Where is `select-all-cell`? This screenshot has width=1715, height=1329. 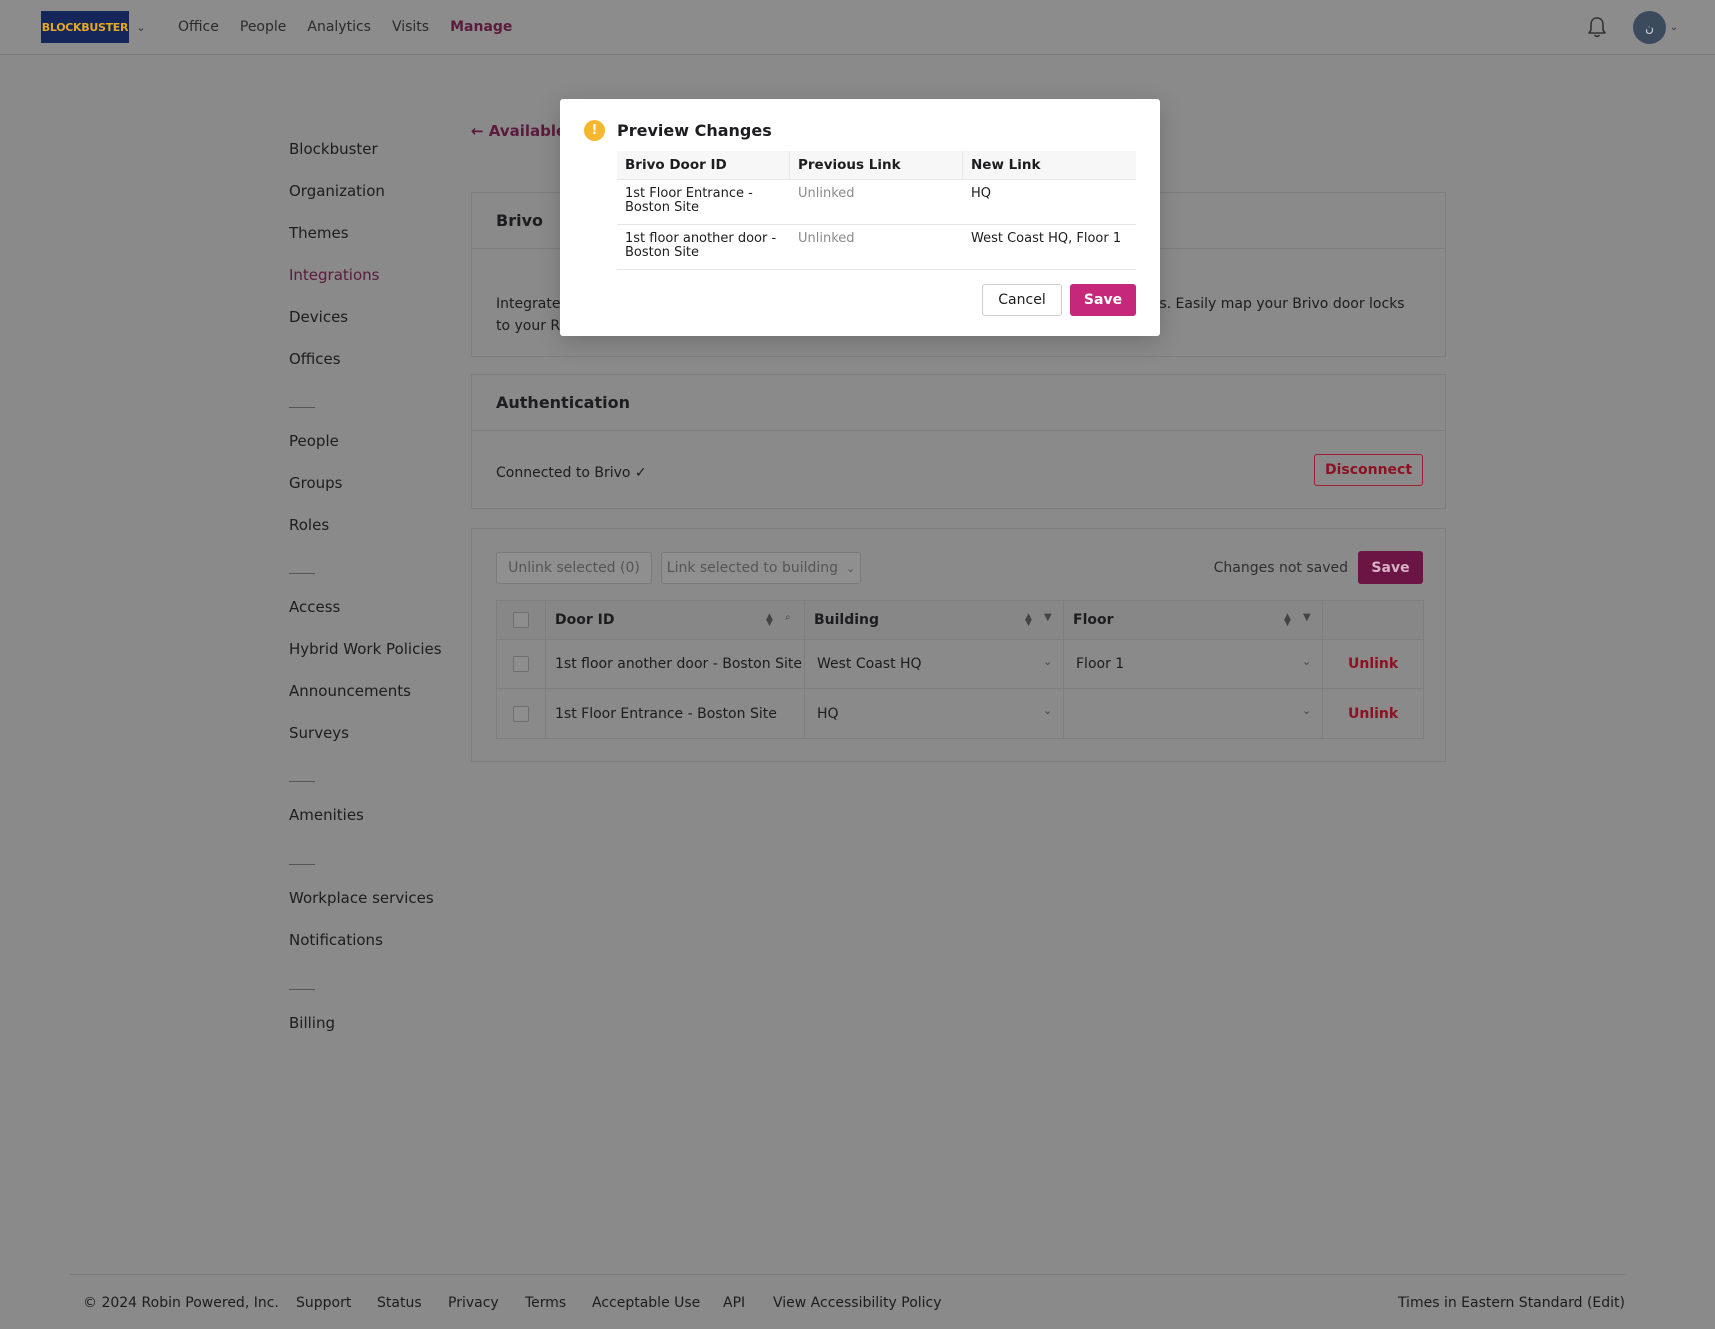
select-all-cell is located at coordinates (521, 620).